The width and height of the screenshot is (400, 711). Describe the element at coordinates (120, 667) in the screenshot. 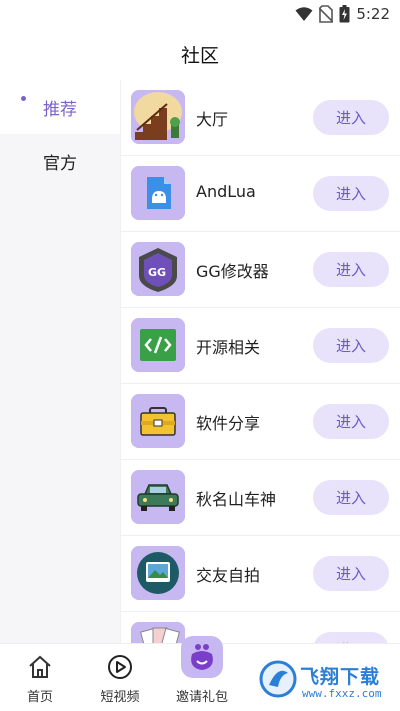

I see `play-circle-icon` at that location.